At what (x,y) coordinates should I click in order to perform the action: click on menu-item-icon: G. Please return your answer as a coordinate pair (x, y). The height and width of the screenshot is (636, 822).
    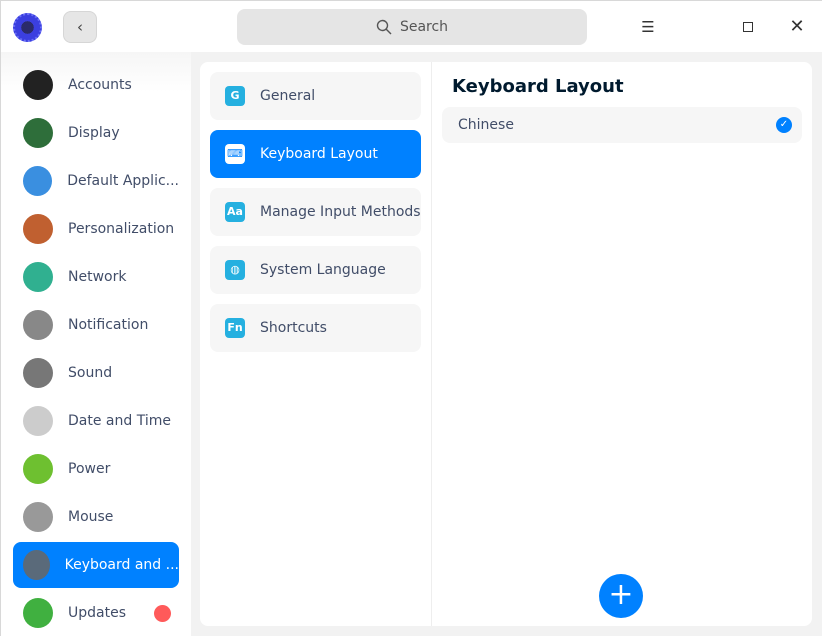
    Looking at the image, I should click on (235, 96).